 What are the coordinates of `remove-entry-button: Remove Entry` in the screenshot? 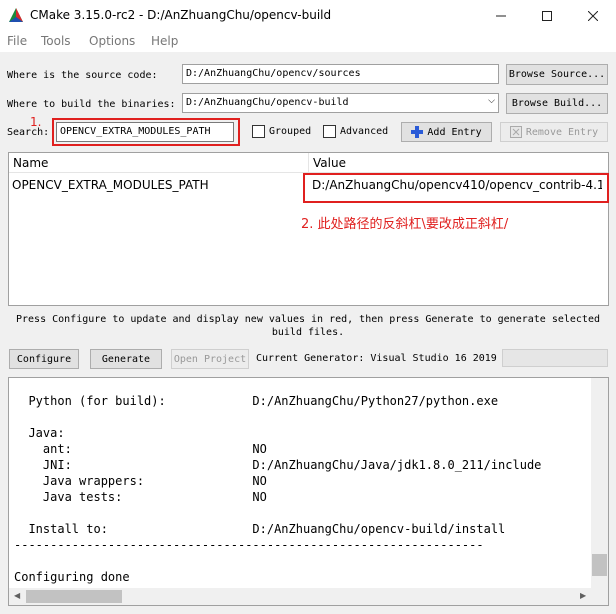 It's located at (554, 132).